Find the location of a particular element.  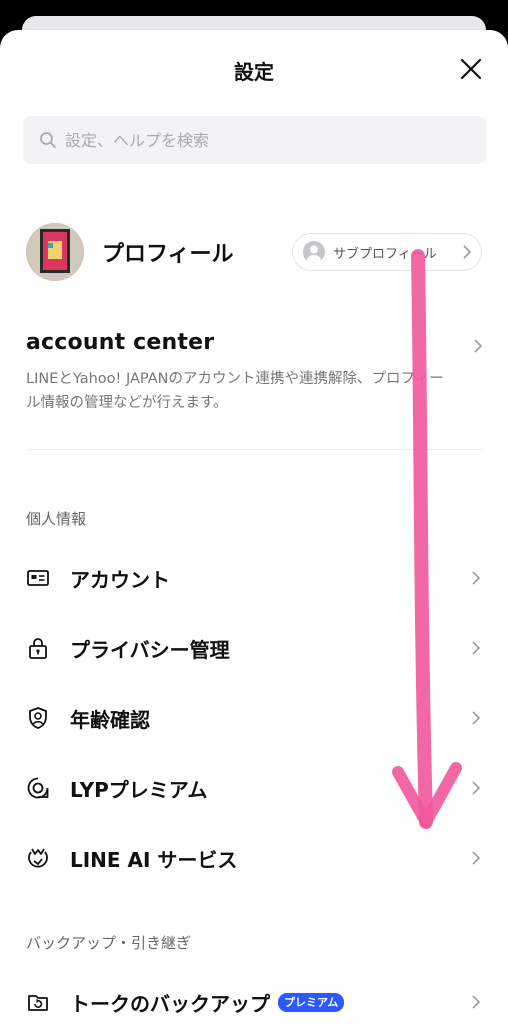

premium-badge: プレミアム is located at coordinates (311, 1002).